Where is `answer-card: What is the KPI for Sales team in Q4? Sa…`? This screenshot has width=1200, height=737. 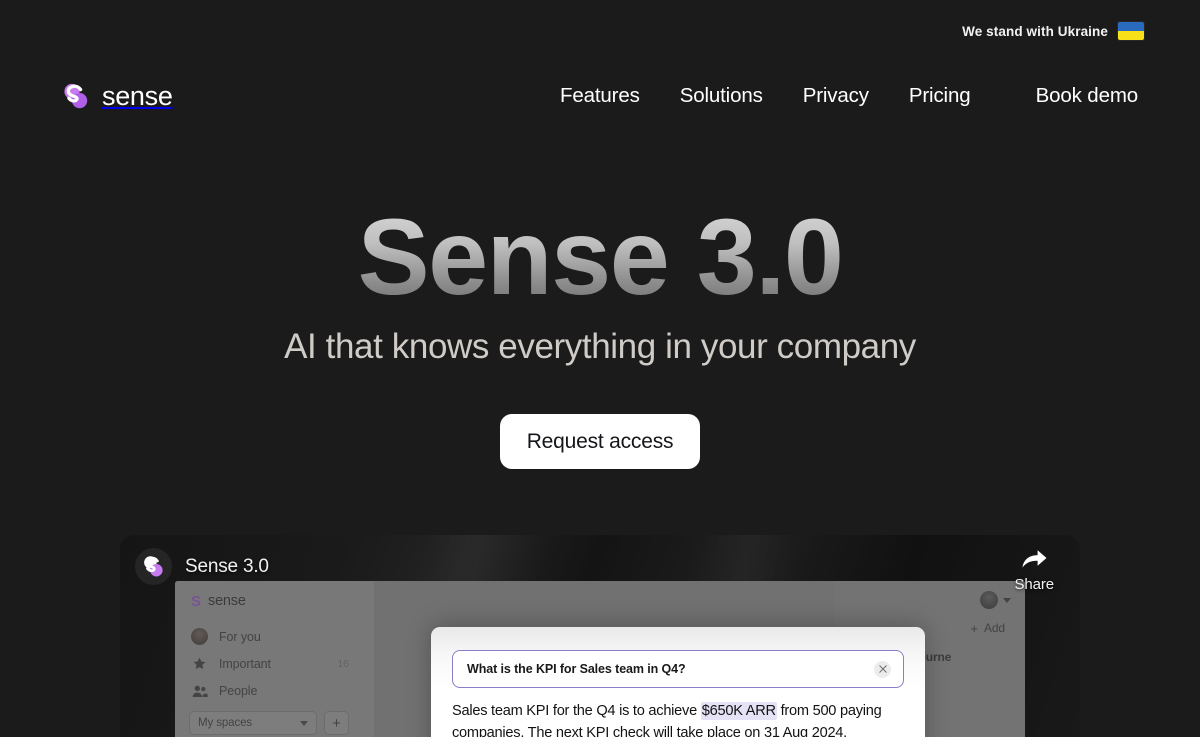
answer-card: What is the KPI for Sales team in Q4? Sa… is located at coordinates (678, 682).